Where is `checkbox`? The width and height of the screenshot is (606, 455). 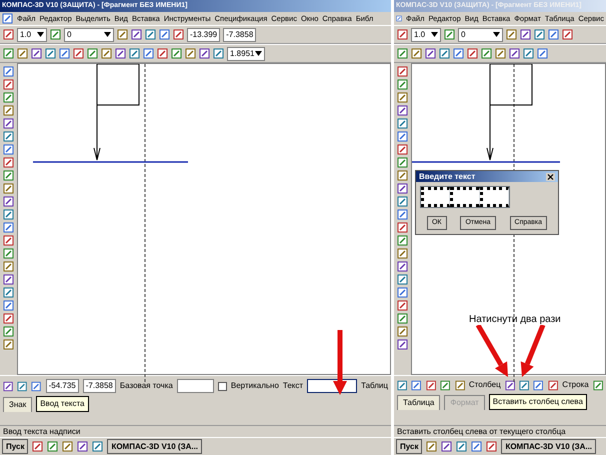 checkbox is located at coordinates (222, 386).